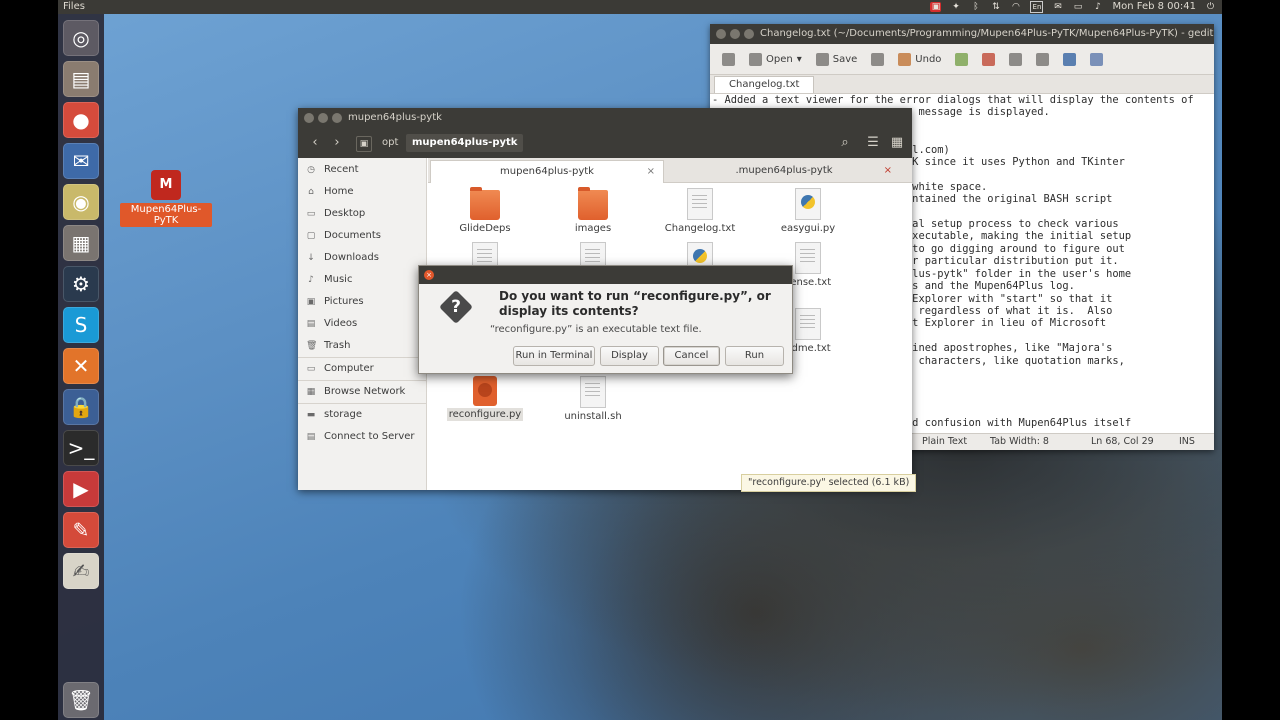  What do you see at coordinates (81, 530) in the screenshot?
I see `settings-icon: ✎` at bounding box center [81, 530].